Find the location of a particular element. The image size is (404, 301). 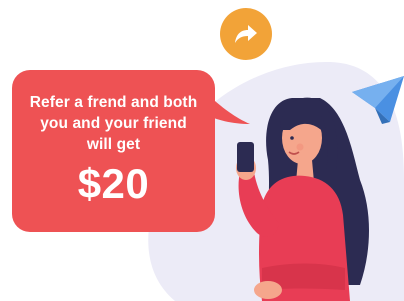

share-arrow-icon is located at coordinates (246, 34).